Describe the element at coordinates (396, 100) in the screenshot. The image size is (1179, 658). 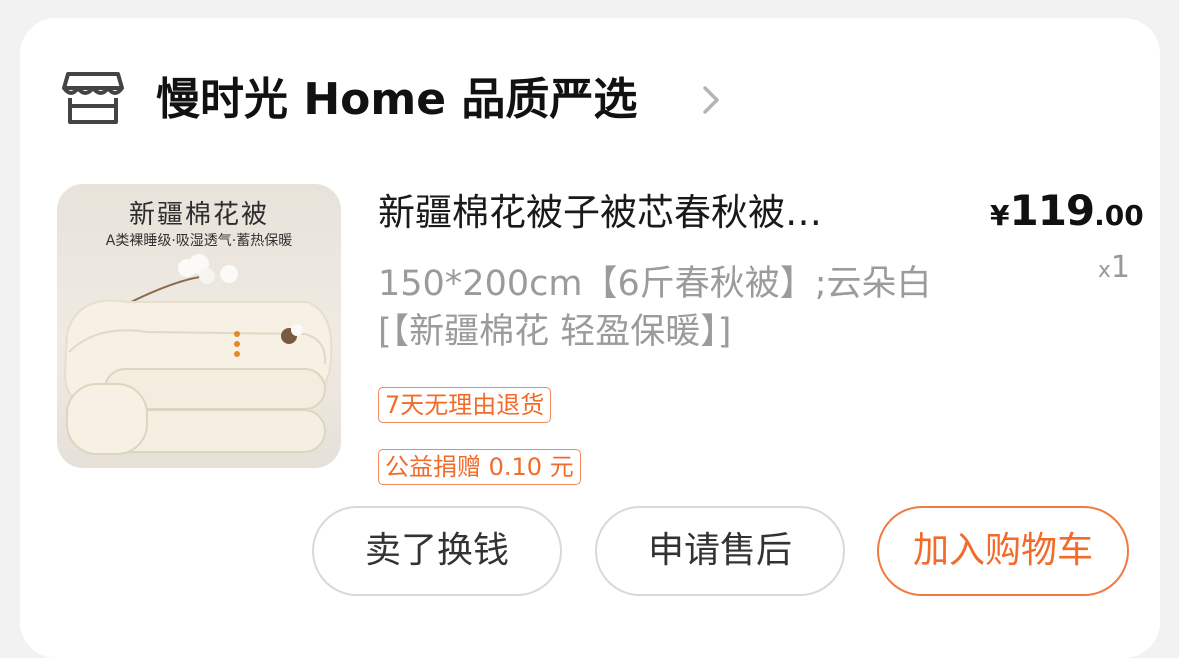
I see `store-name: 慢时光 Home 品质严选` at that location.